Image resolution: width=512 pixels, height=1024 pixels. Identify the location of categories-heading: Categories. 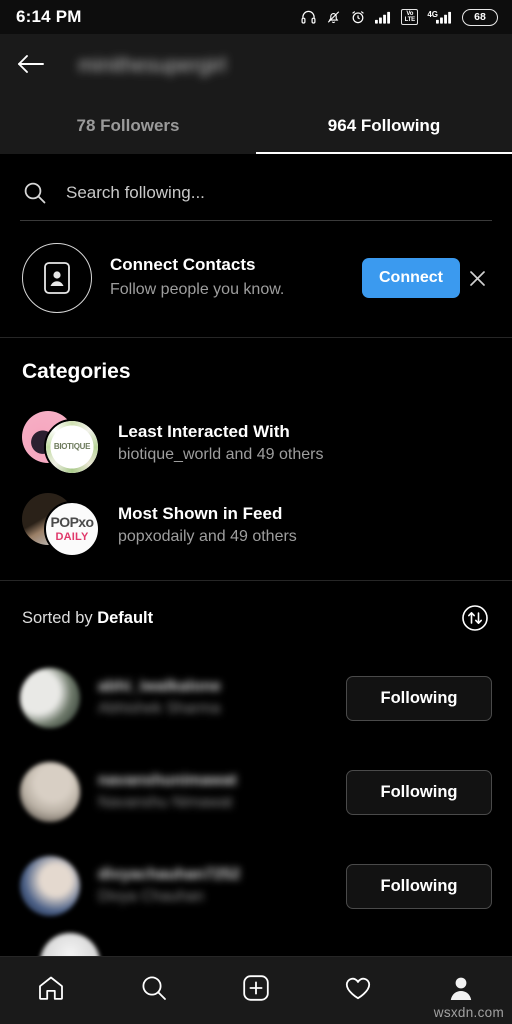
(76, 371).